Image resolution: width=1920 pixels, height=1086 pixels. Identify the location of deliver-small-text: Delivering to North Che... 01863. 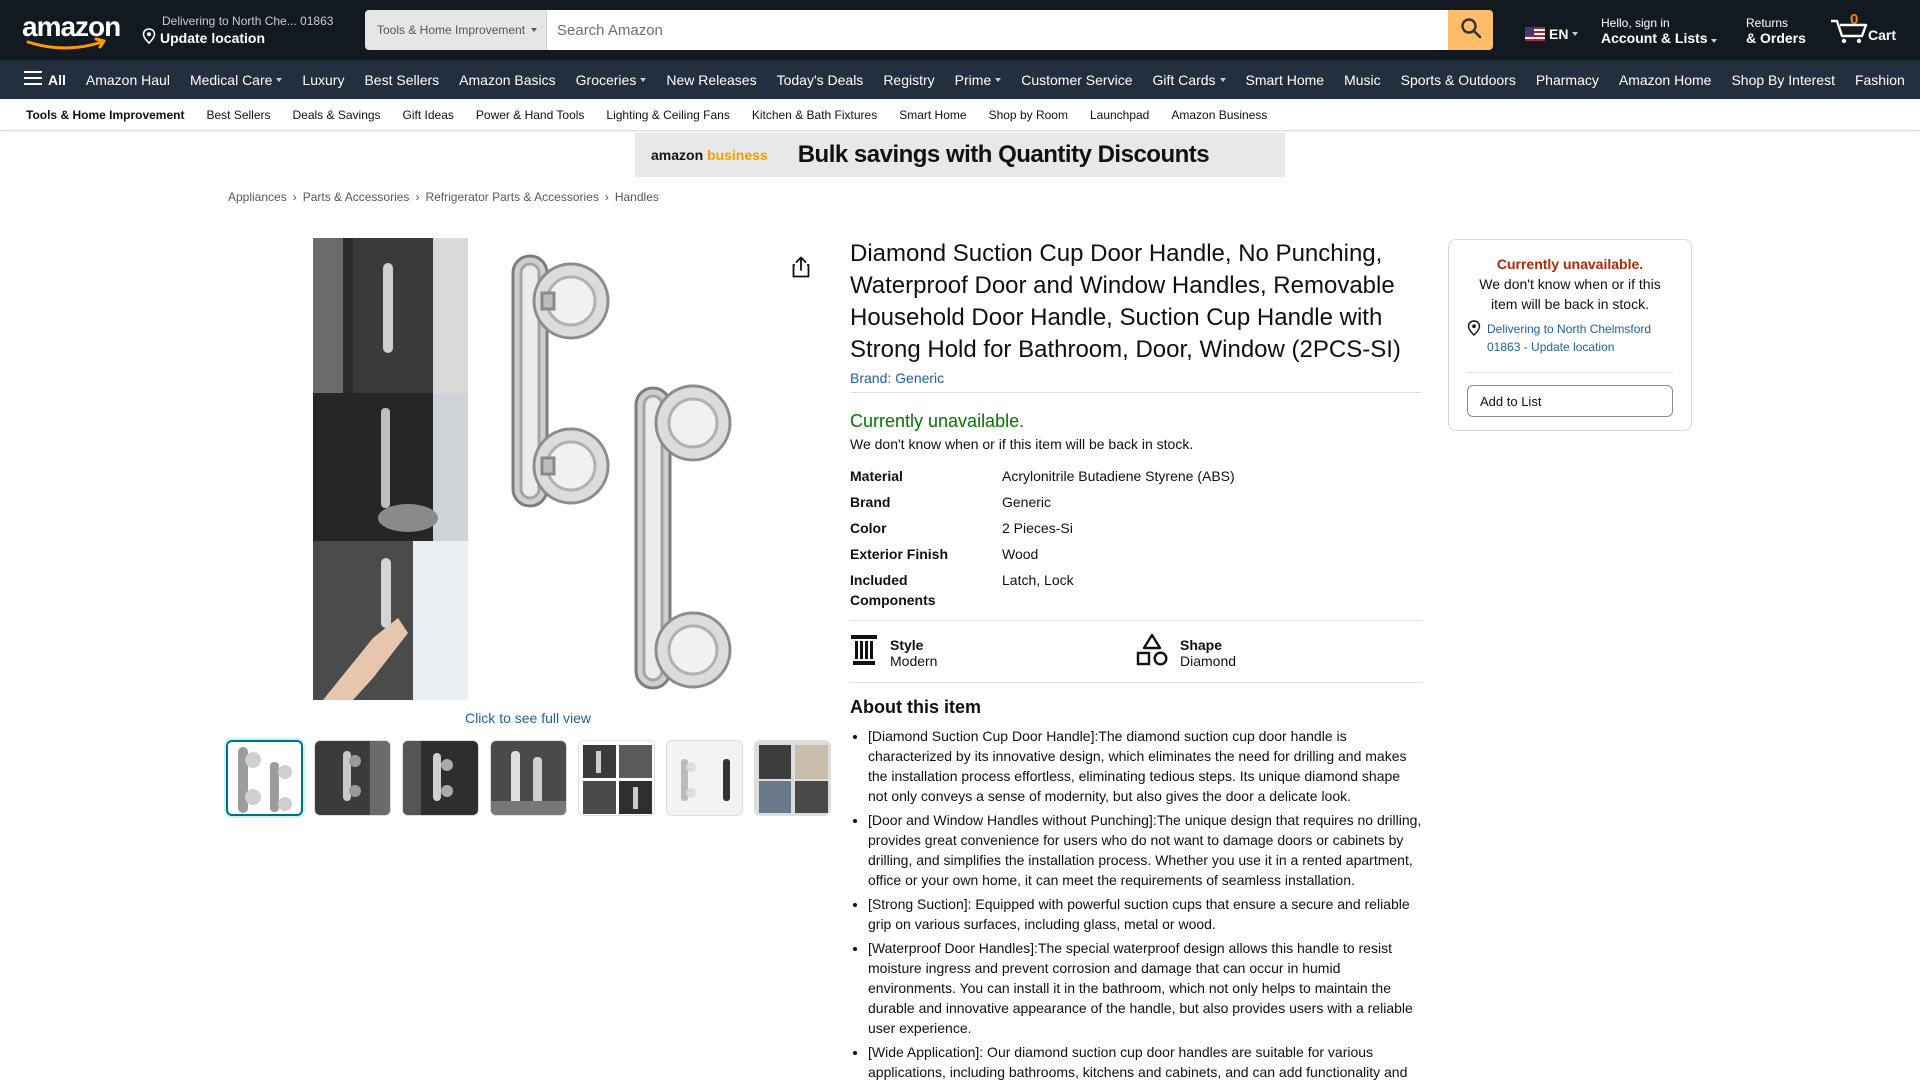
(248, 21).